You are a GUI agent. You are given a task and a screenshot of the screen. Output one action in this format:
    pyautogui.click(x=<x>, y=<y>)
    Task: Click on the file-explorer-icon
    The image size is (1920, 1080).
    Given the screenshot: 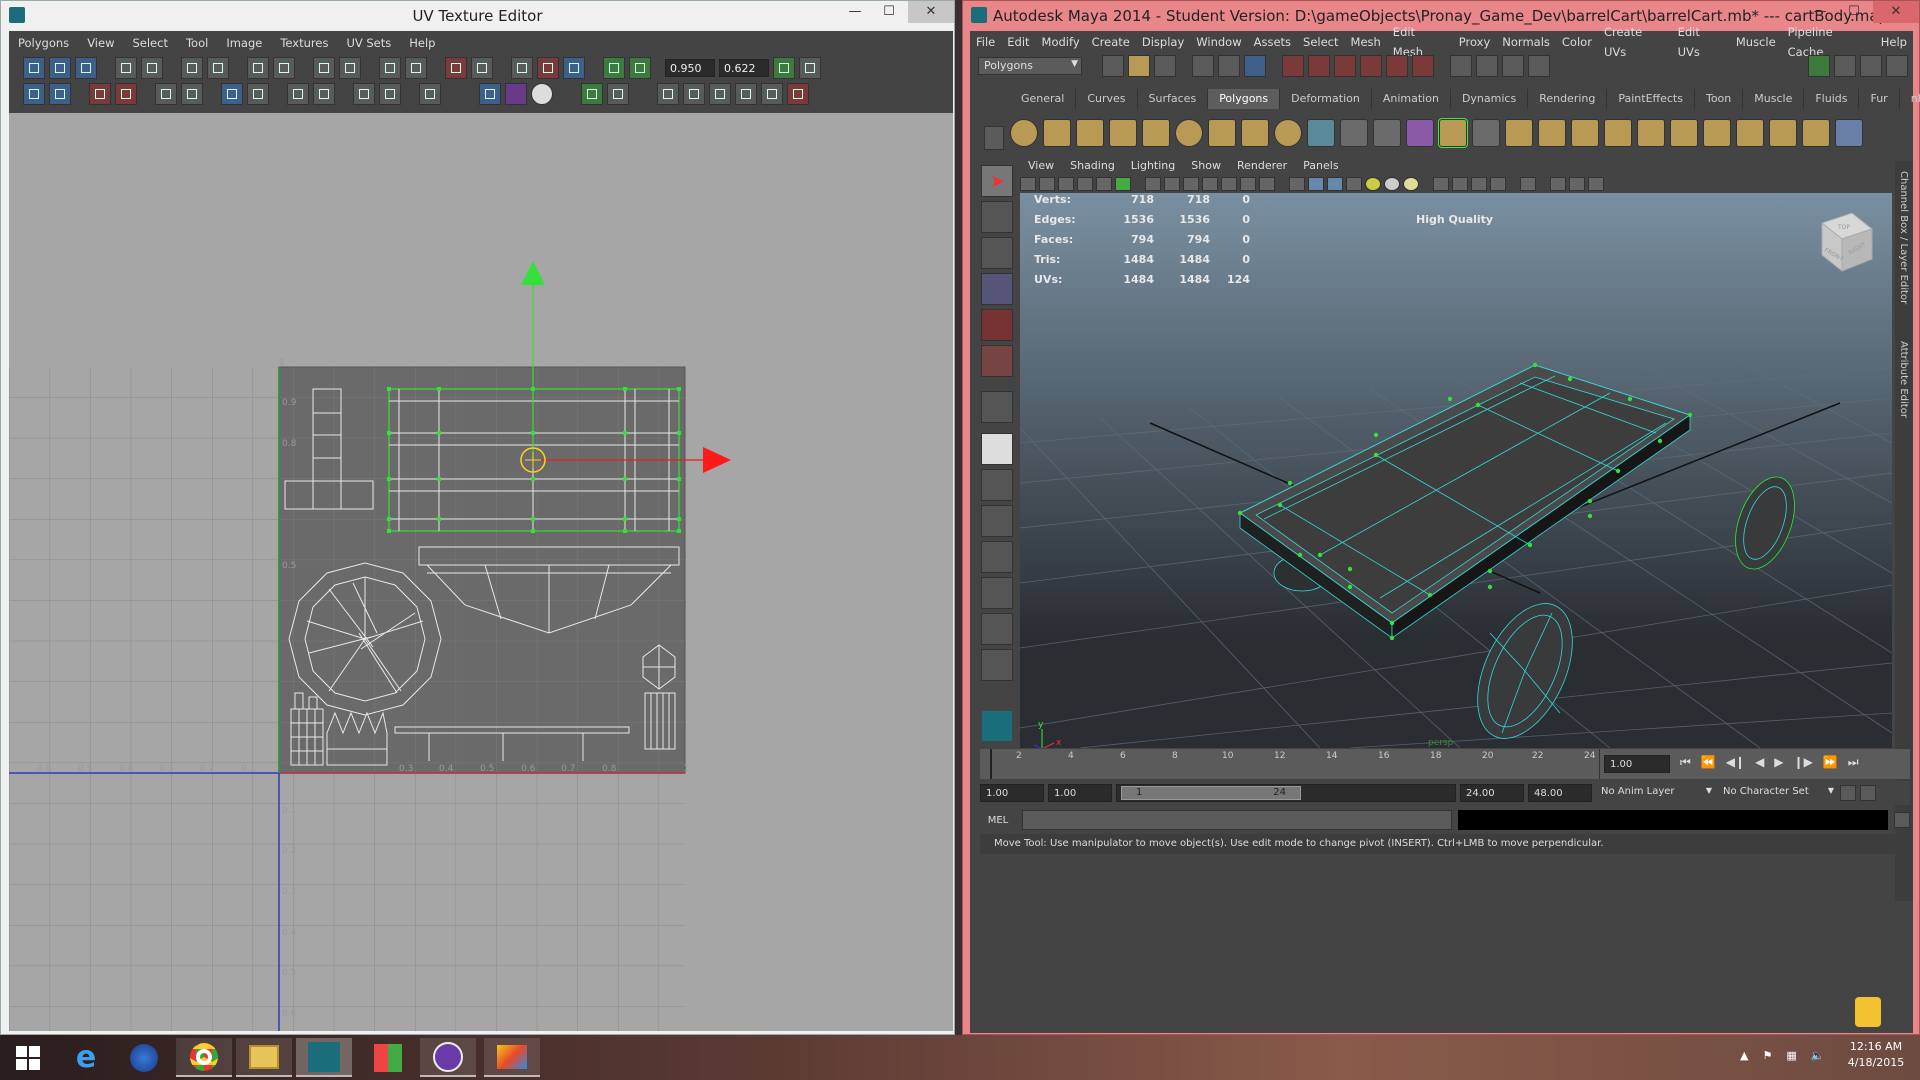 What is the action you would take?
    pyautogui.click(x=264, y=1057)
    